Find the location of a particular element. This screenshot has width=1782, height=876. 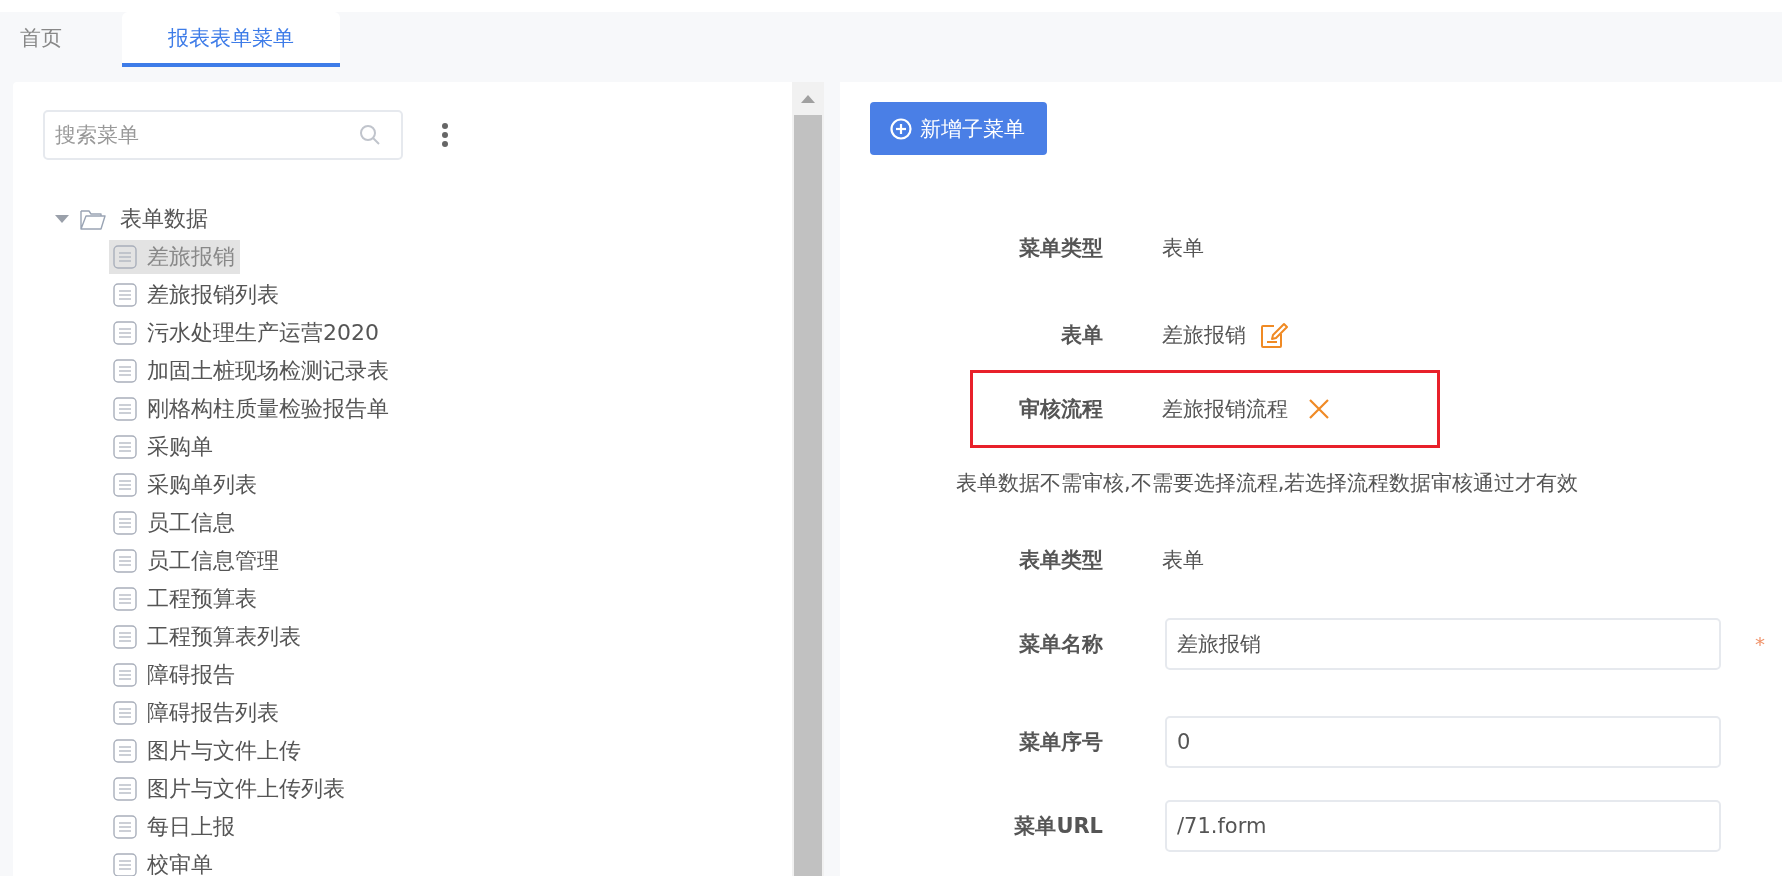

field-label: 表单类型 is located at coordinates (1061, 560).